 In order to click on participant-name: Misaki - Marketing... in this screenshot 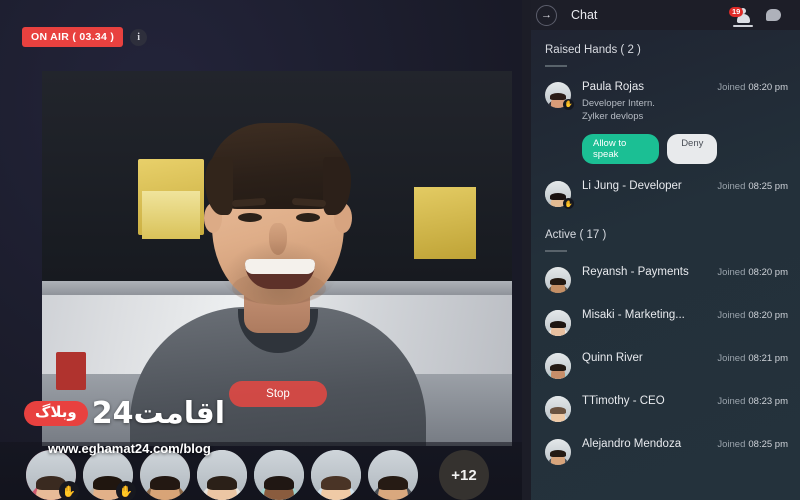, I will do `click(633, 314)`.